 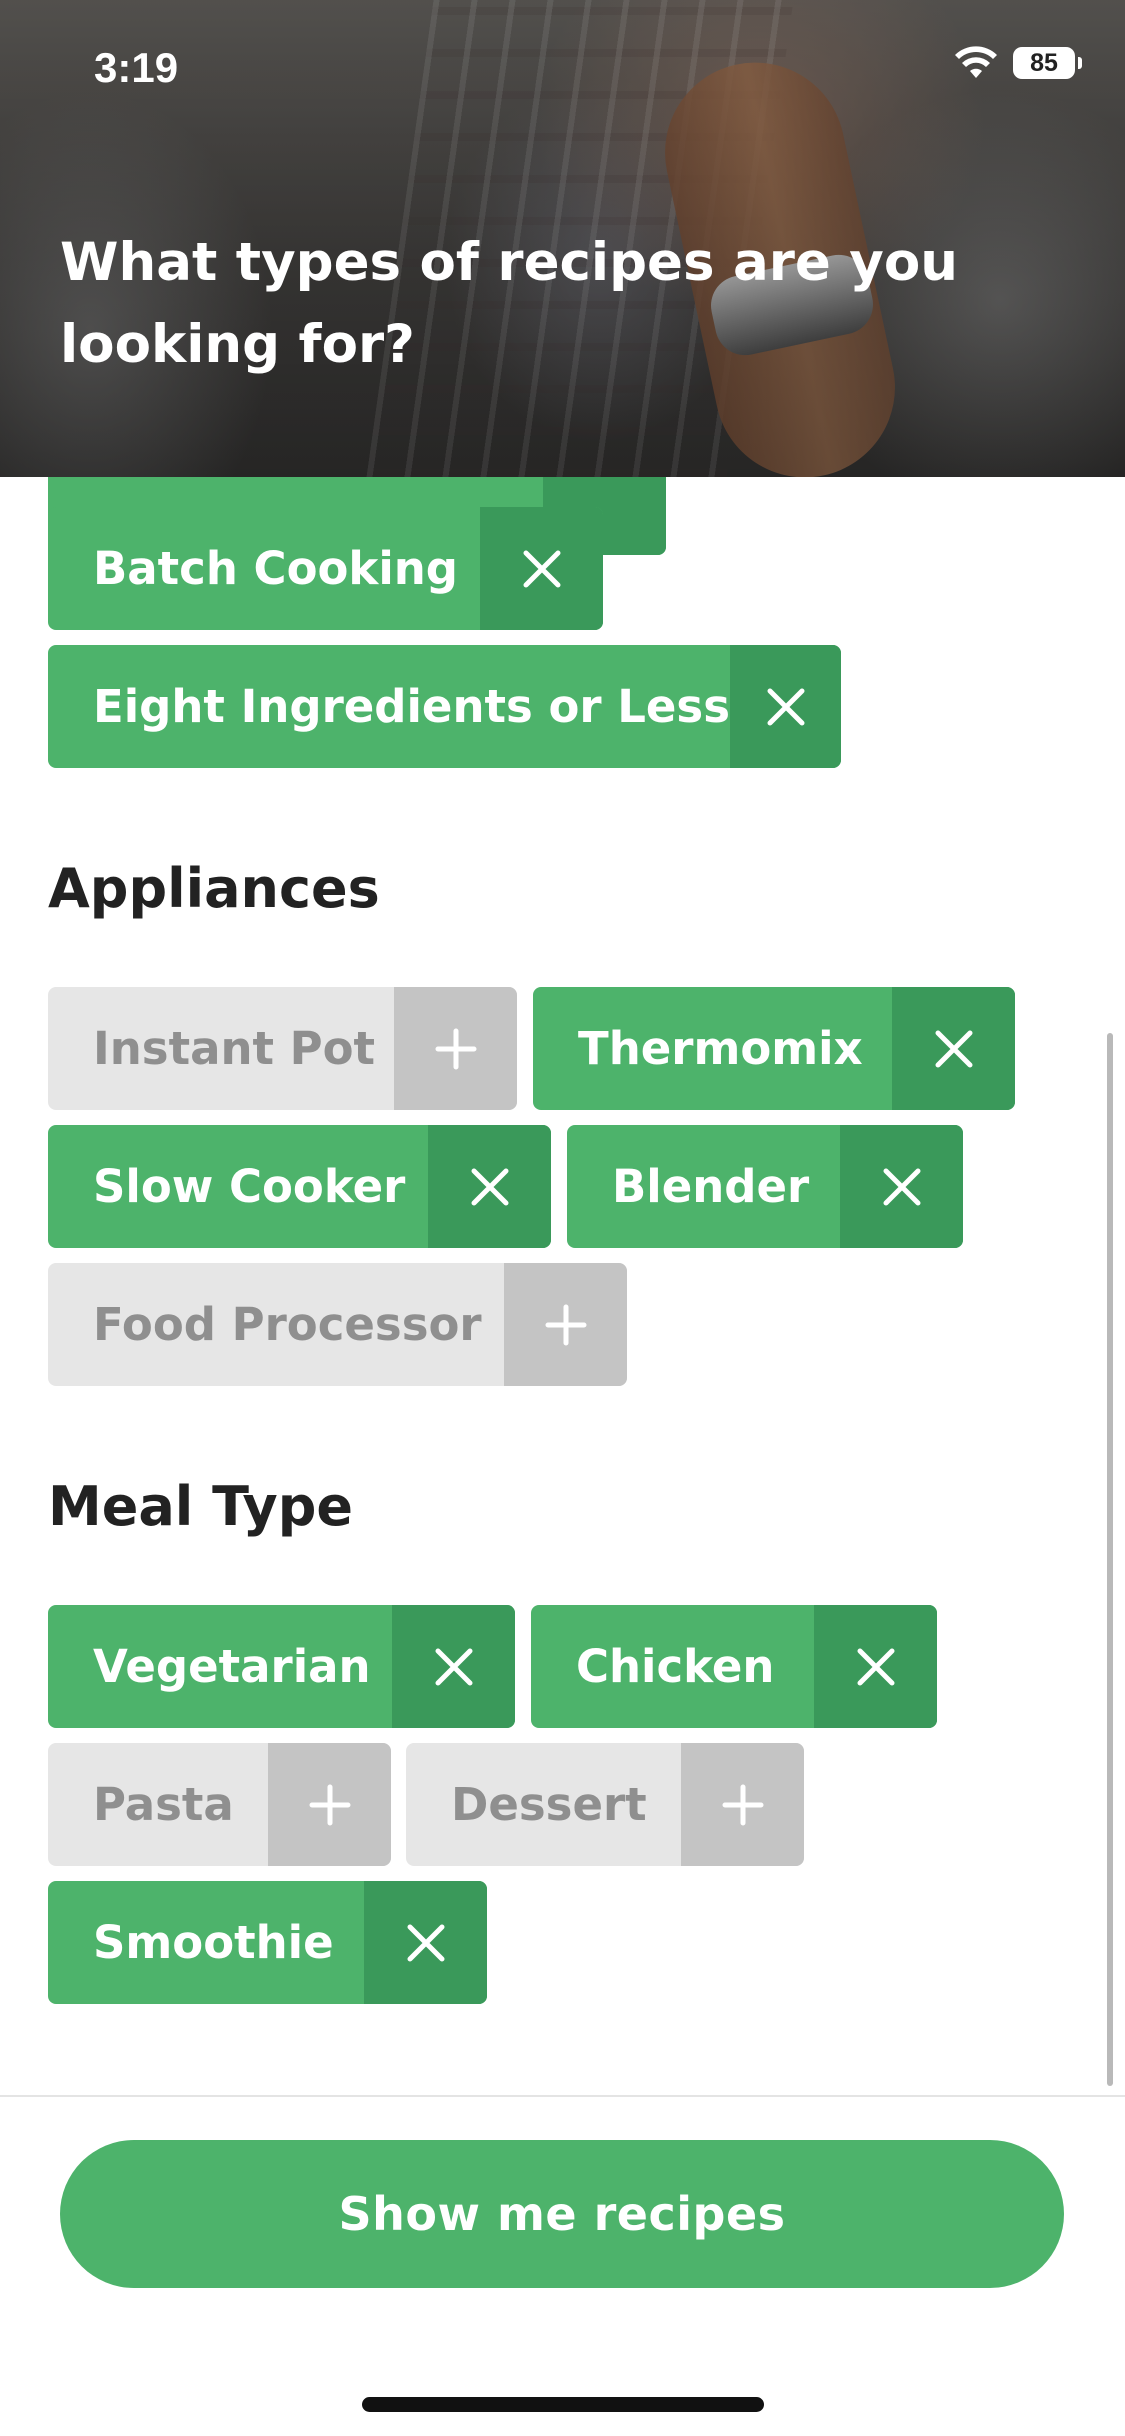 I want to click on chip-label: Pasta, so click(x=163, y=1804).